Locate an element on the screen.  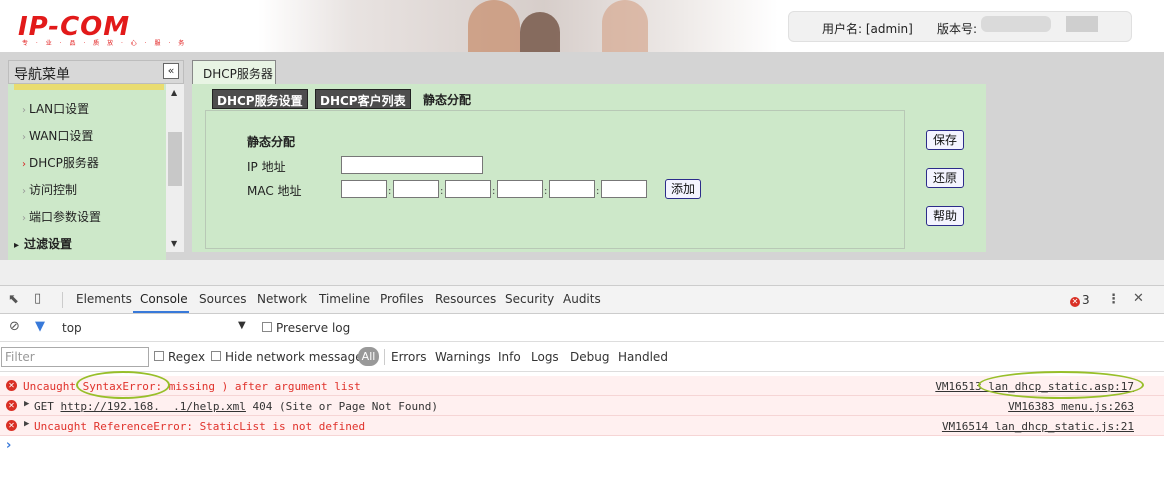
error-count-badge: ✕ 3 is located at coordinates (1080, 300).